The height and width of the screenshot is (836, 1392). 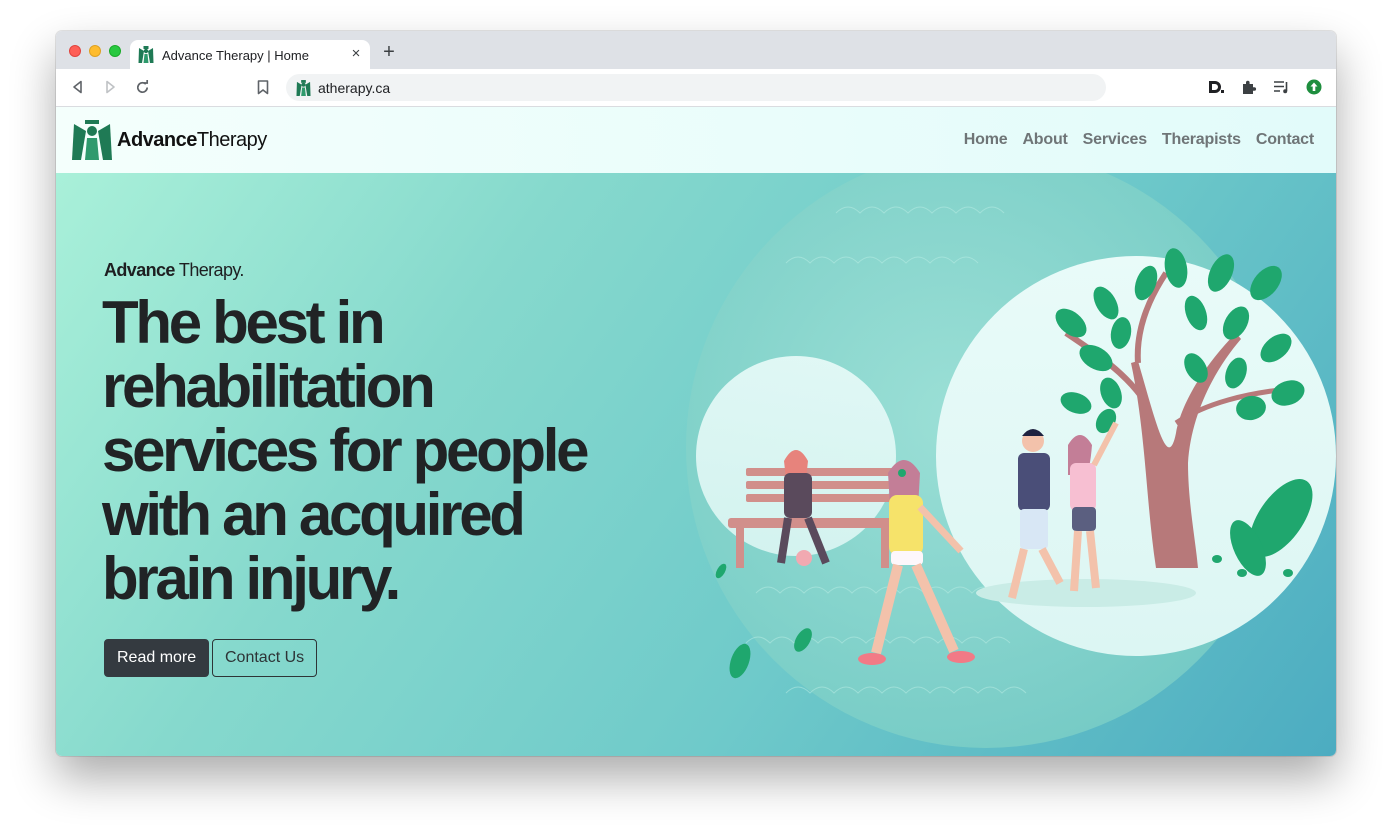 What do you see at coordinates (356, 54) in the screenshot?
I see `tab-close-icon: ×` at bounding box center [356, 54].